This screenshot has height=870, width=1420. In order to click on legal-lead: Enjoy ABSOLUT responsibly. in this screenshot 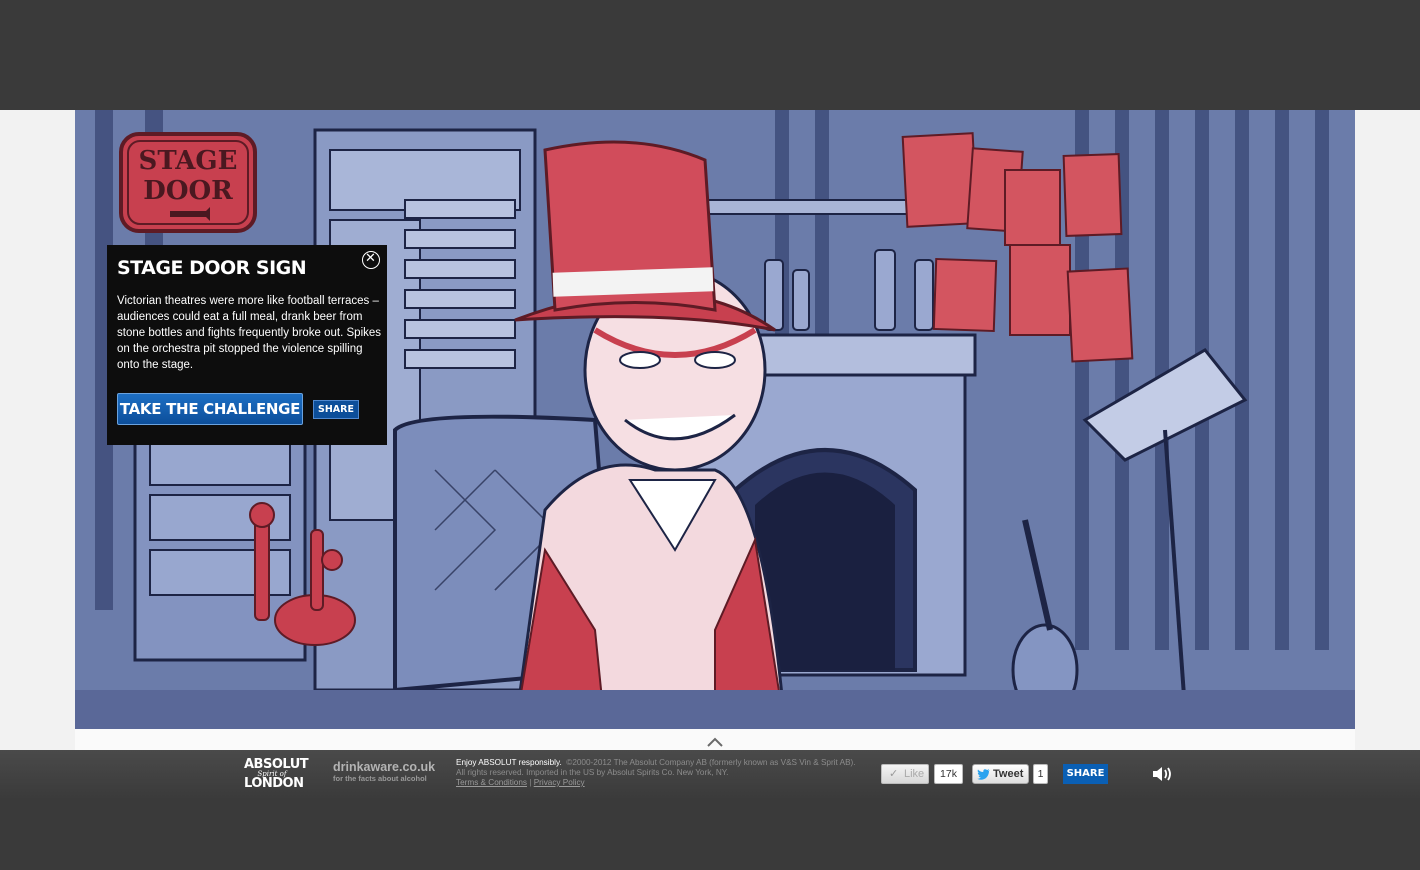, I will do `click(509, 762)`.